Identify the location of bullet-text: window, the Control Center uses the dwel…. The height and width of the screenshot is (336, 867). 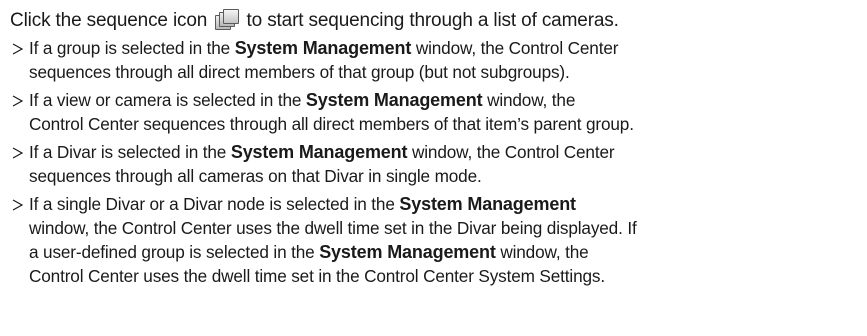
(333, 228).